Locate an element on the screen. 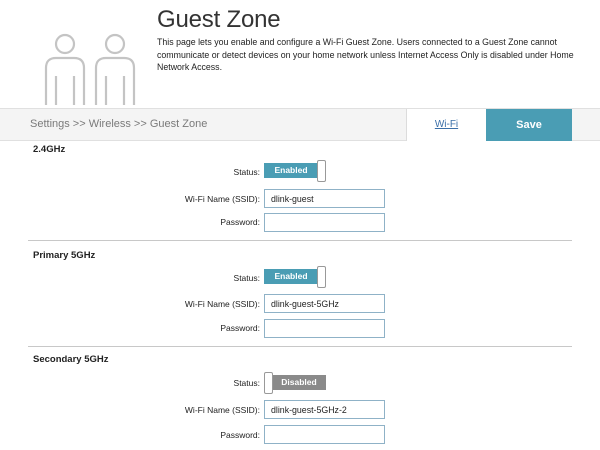  users-icon is located at coordinates (90, 69).